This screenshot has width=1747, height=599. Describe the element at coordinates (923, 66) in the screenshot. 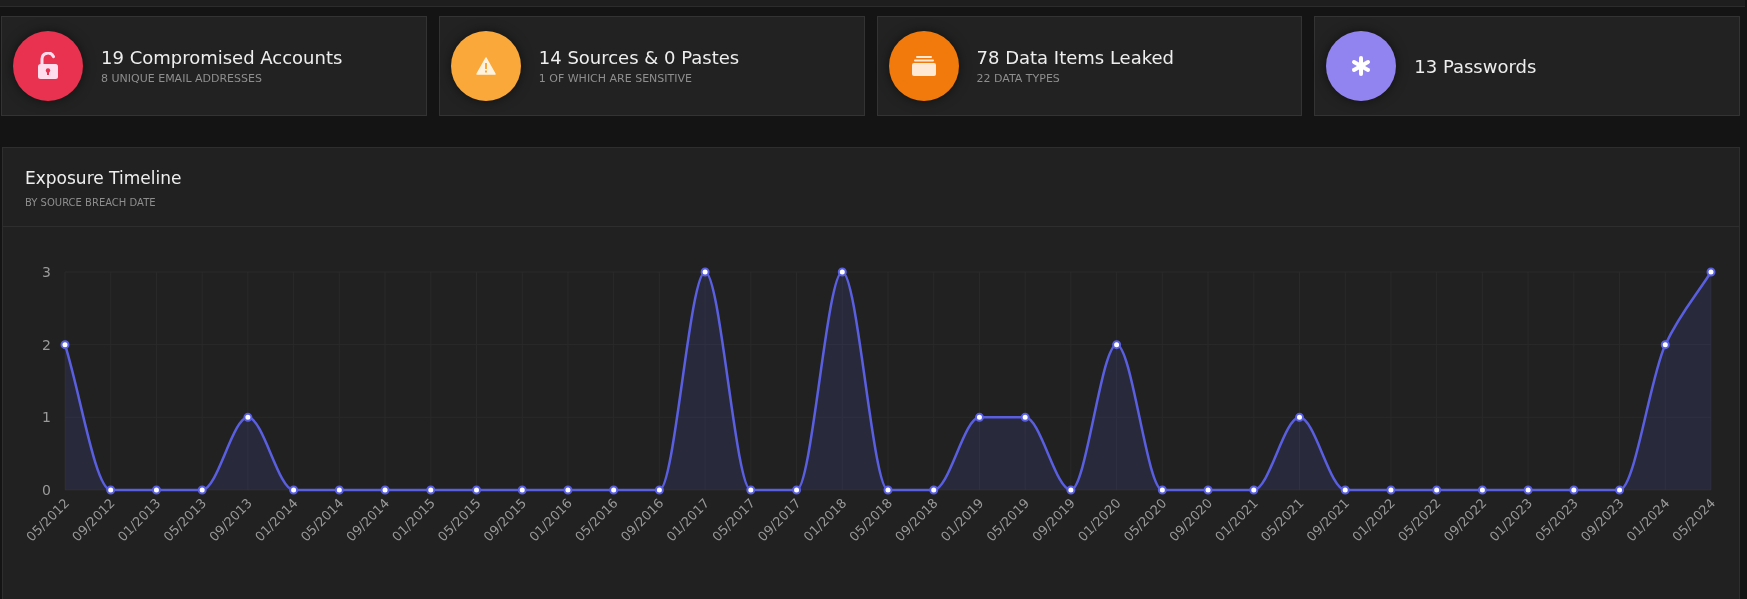

I see `stacked-cards-icon` at that location.